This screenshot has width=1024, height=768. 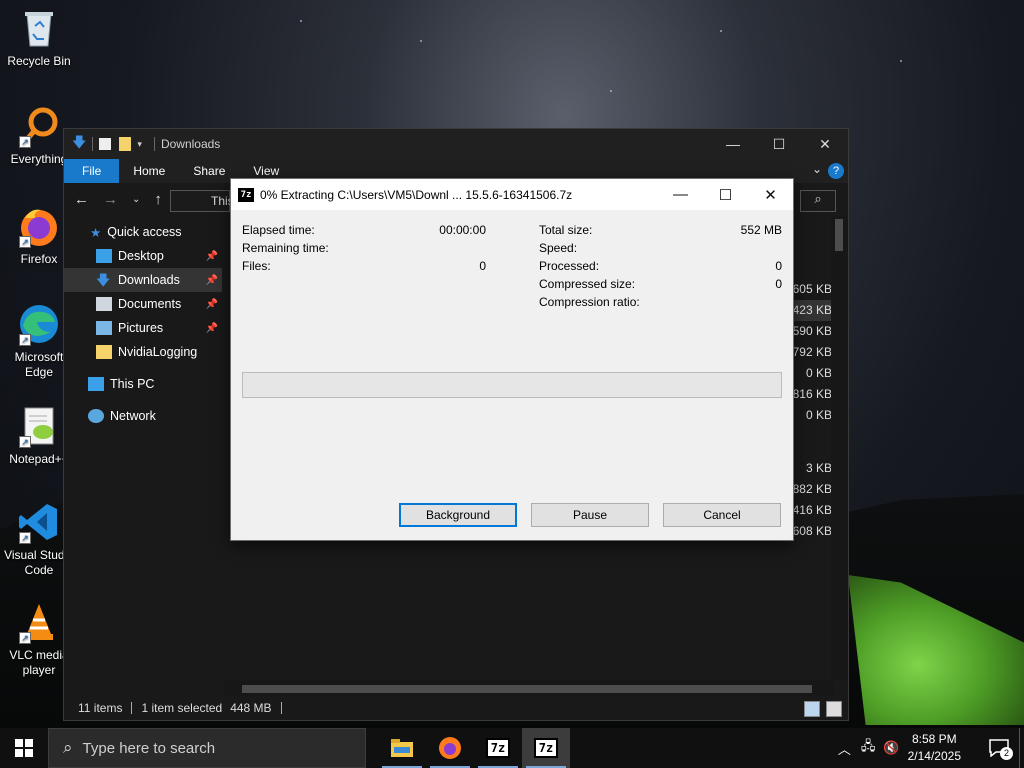 What do you see at coordinates (456, 708) in the screenshot?
I see `status-bar: 11 items 1 item selected 448 MB` at bounding box center [456, 708].